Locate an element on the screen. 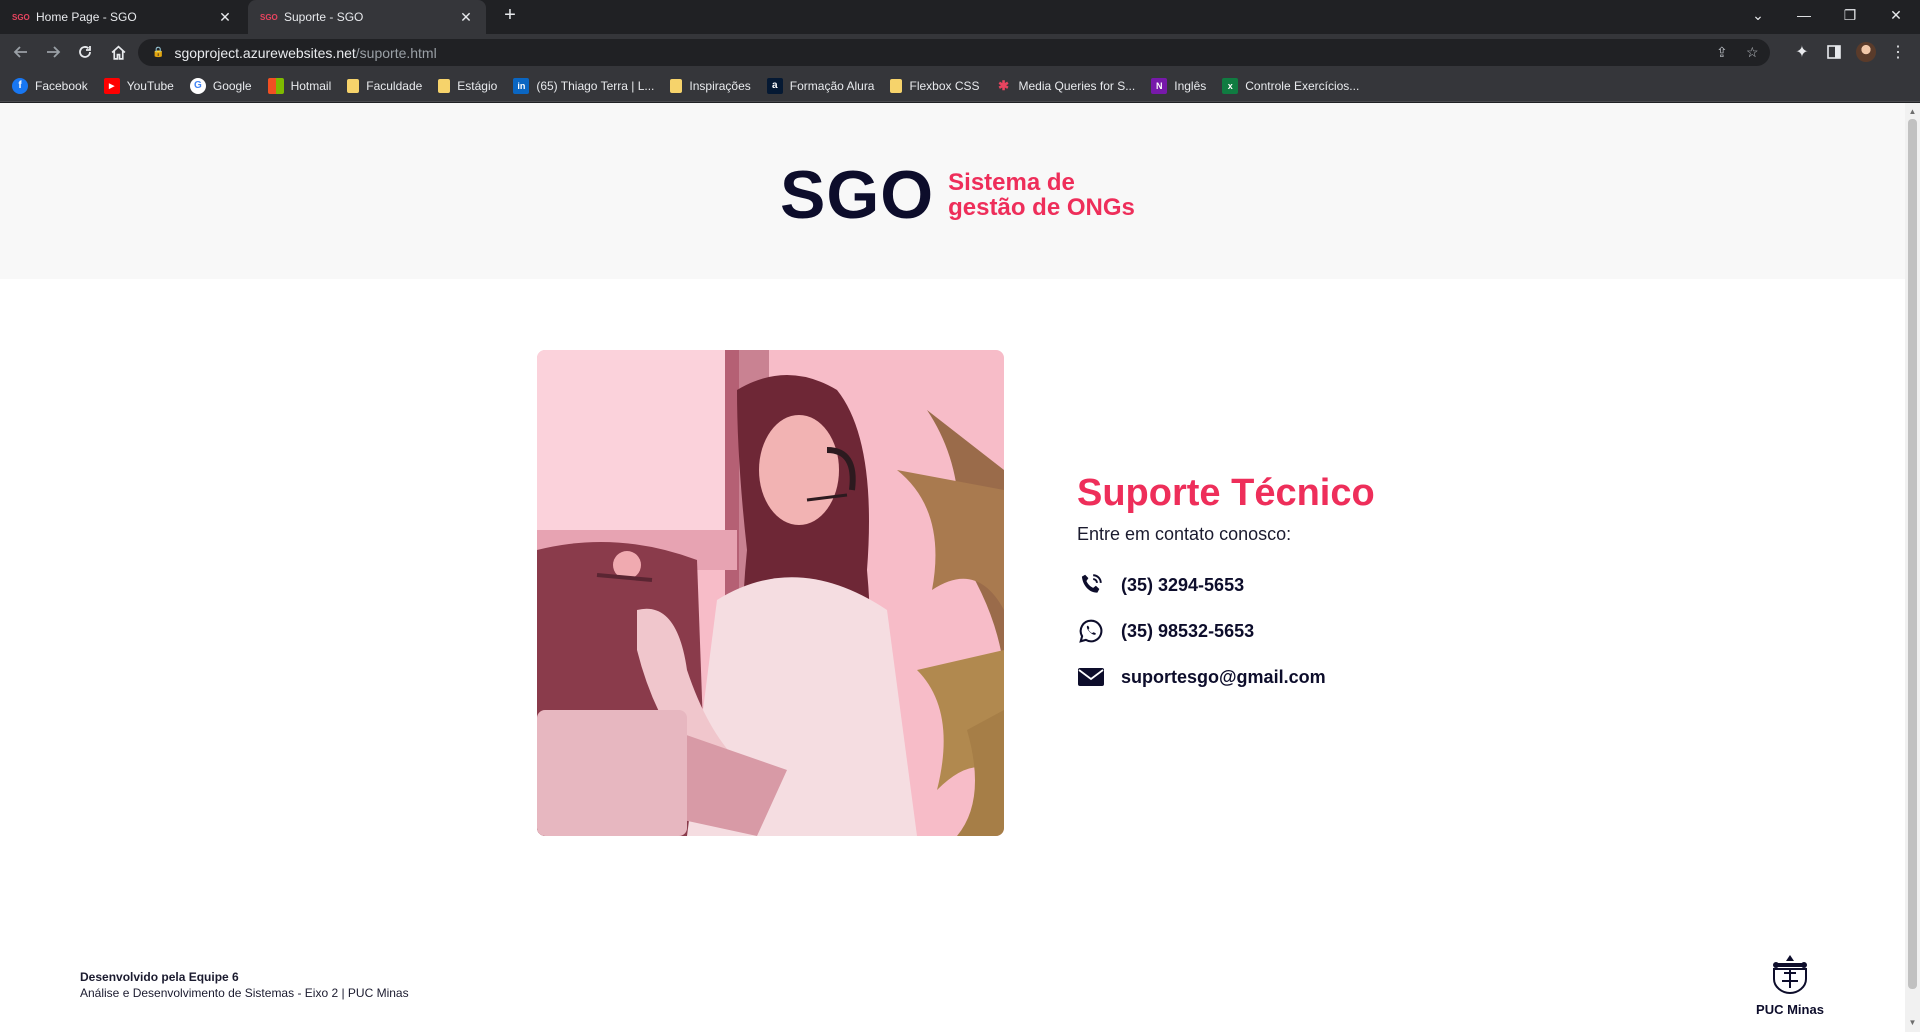 The width and height of the screenshot is (1920, 1032). microsoft-icon is located at coordinates (275, 85).